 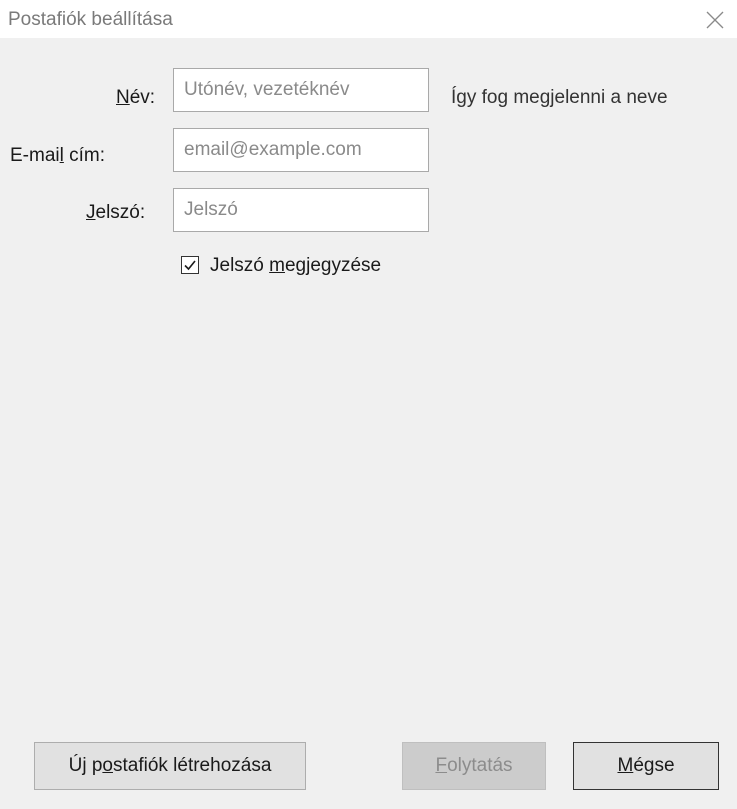 What do you see at coordinates (368, 19) in the screenshot?
I see `title-bar: Postafiók beállítása` at bounding box center [368, 19].